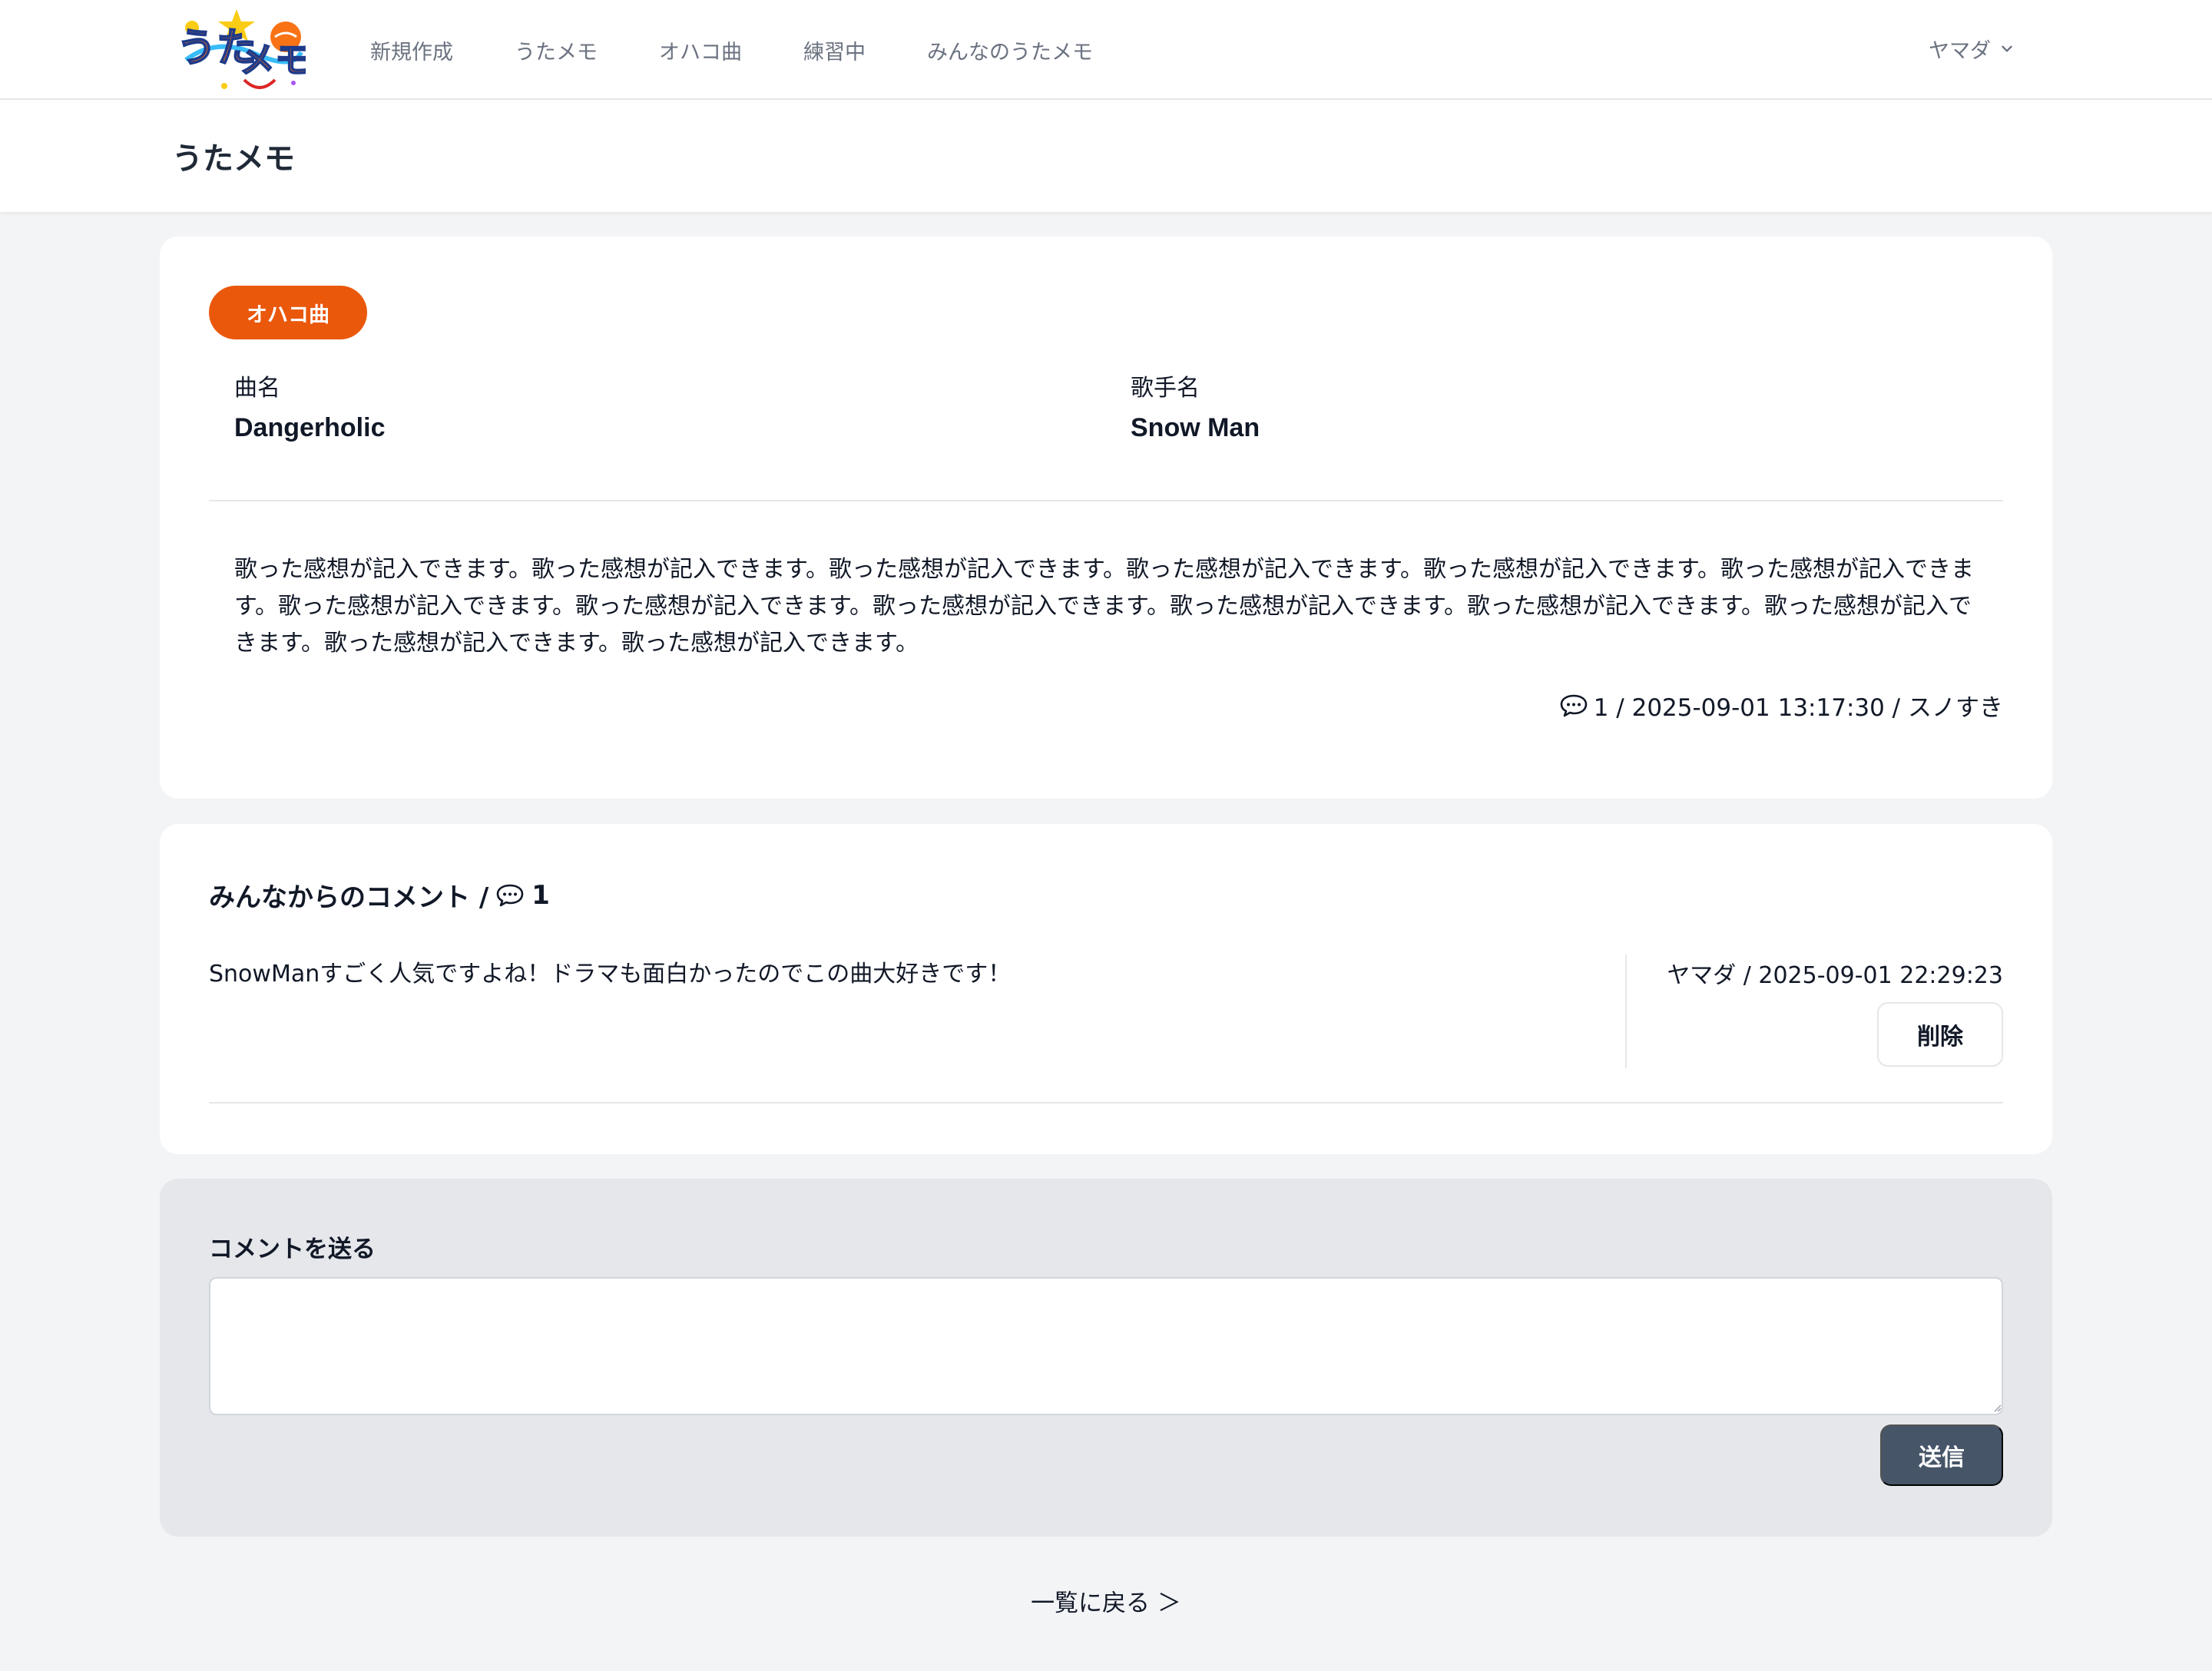 This screenshot has height=1671, width=2212. Describe the element at coordinates (834, 50) in the screenshot. I see `nav-practice: 練習中` at that location.